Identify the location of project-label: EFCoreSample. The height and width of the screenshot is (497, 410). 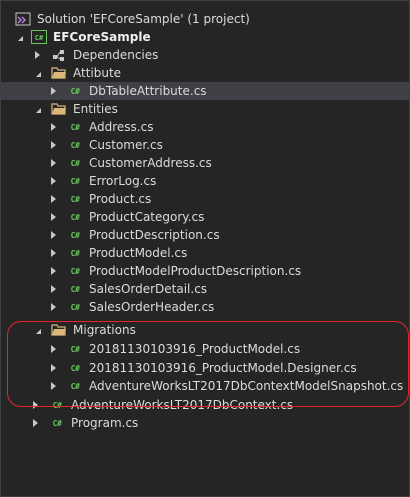
(102, 37).